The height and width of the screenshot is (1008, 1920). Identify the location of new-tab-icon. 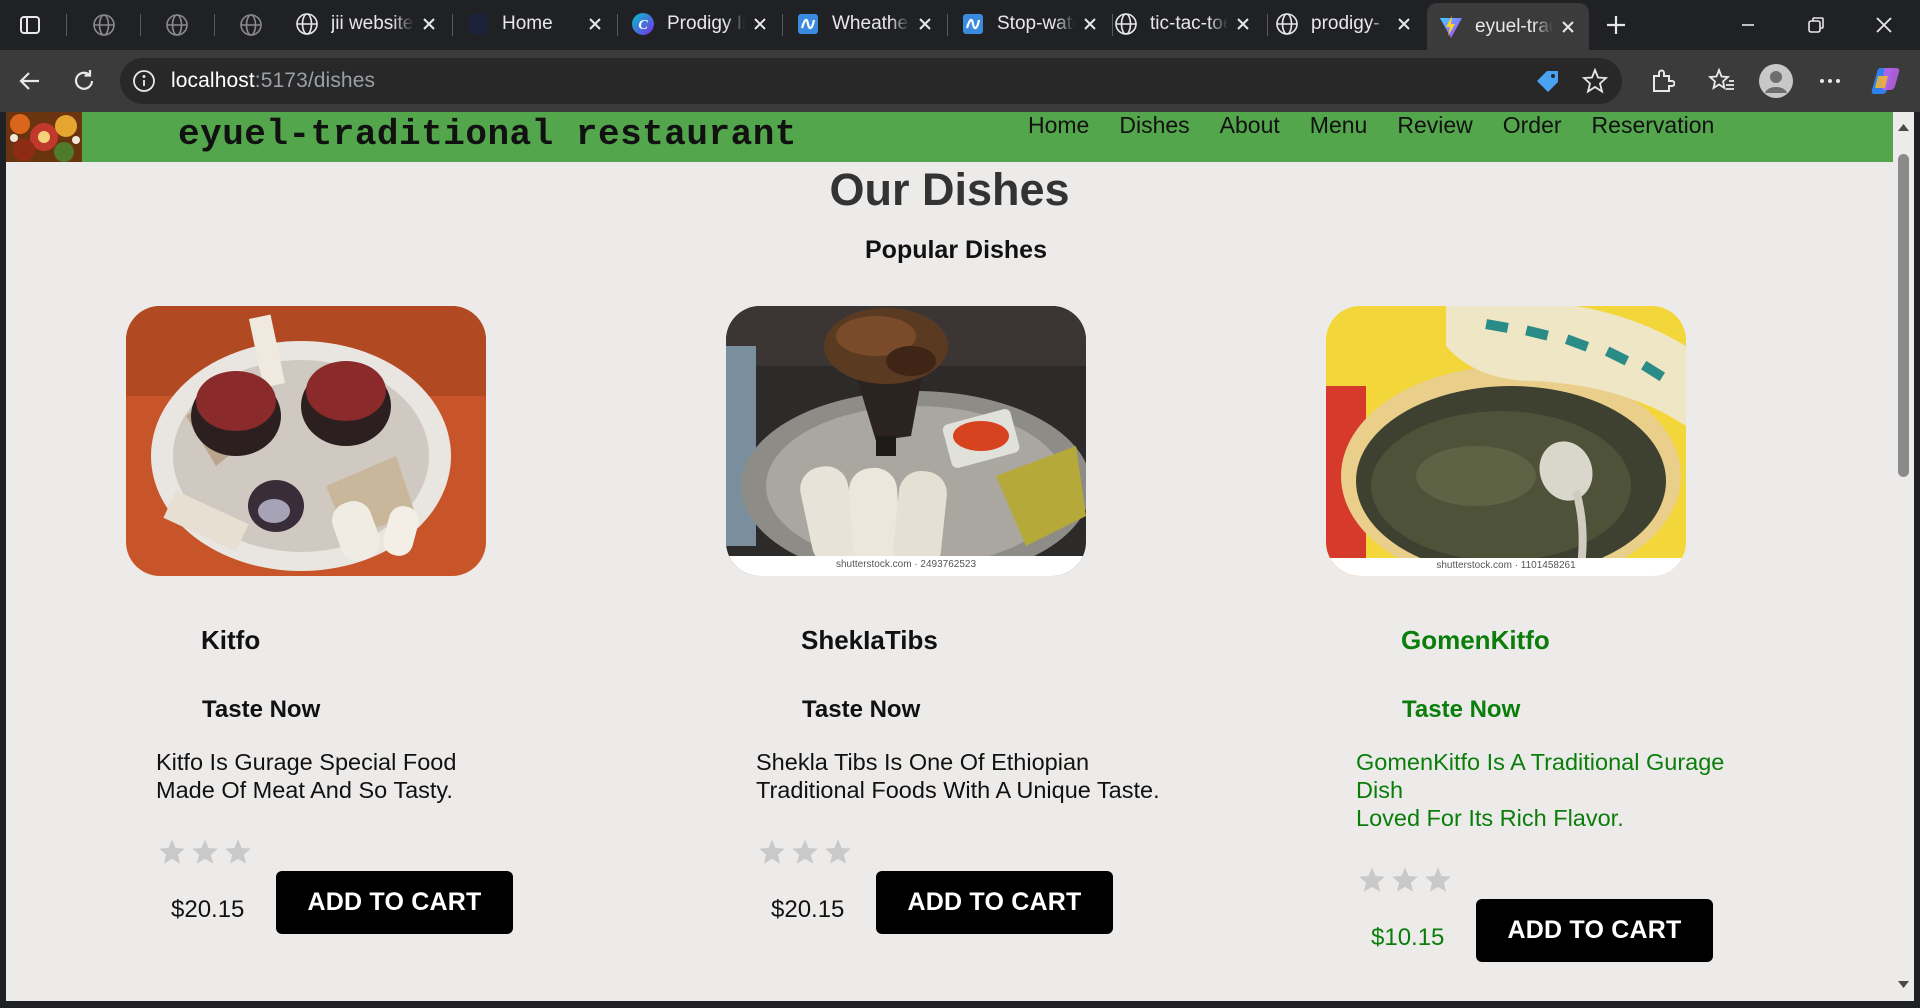
(1616, 25).